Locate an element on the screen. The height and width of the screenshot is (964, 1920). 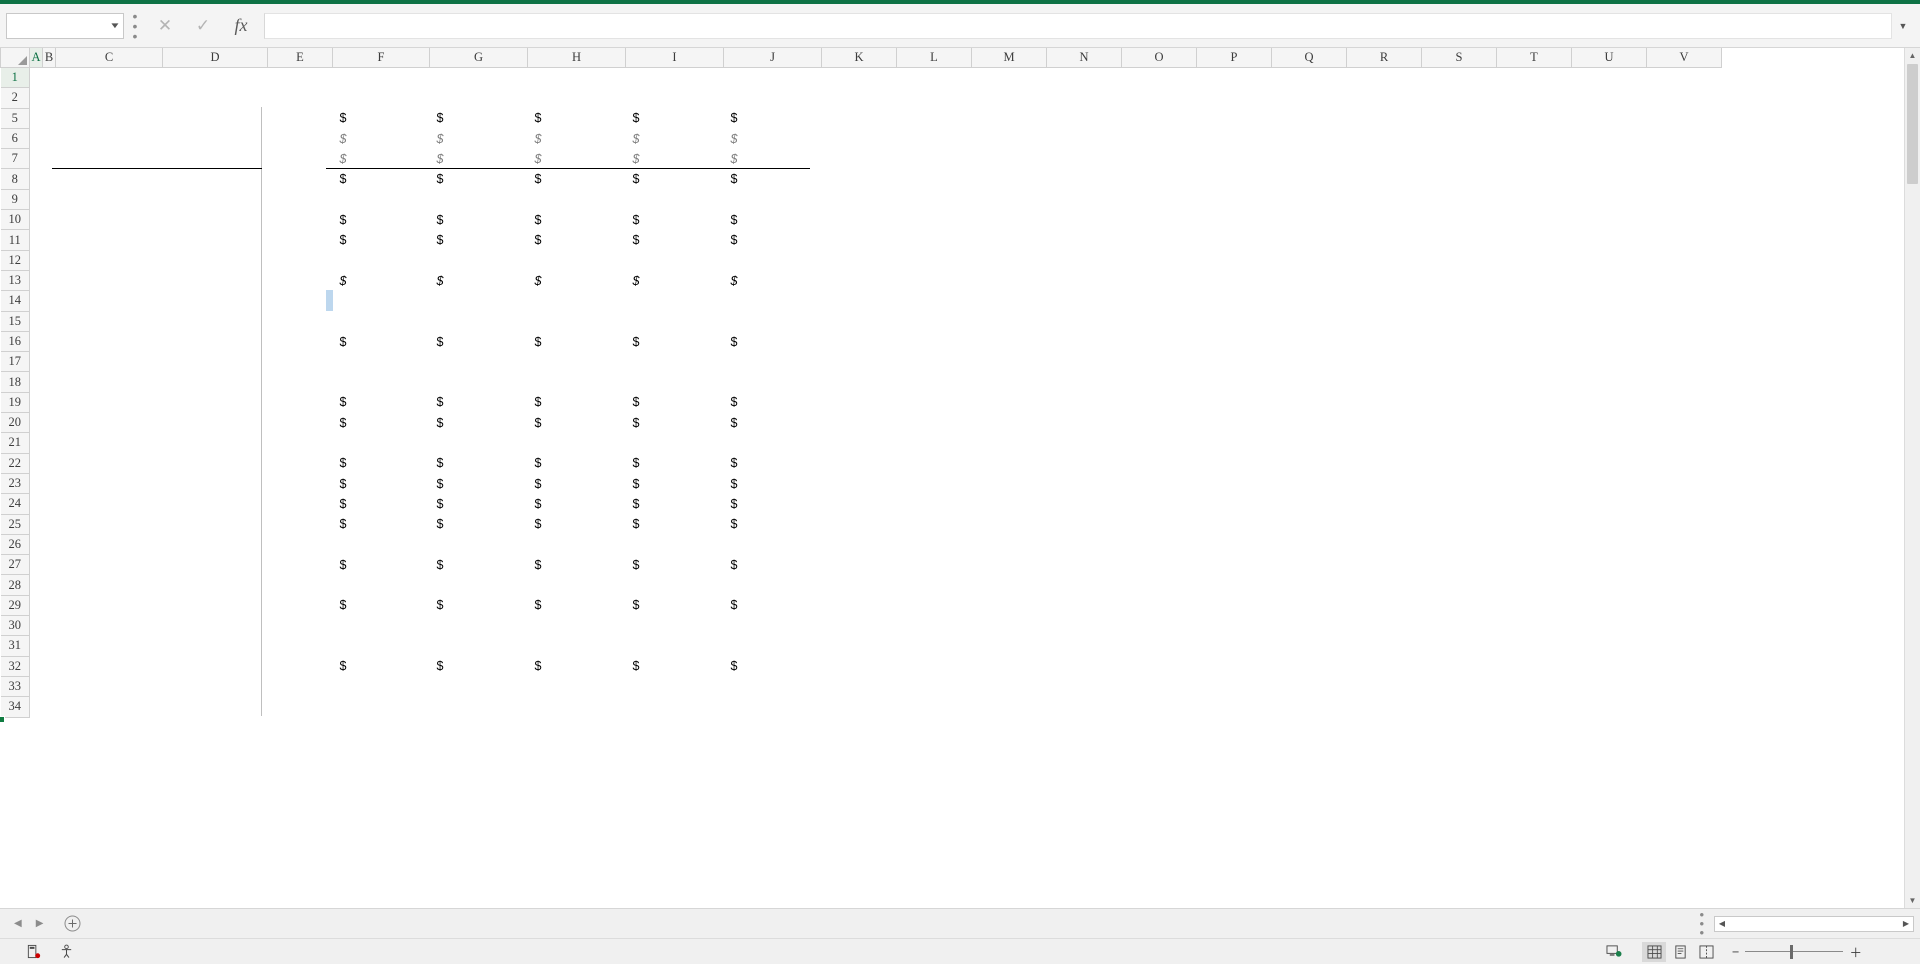
cell-r19 is located at coordinates (1384, 402).